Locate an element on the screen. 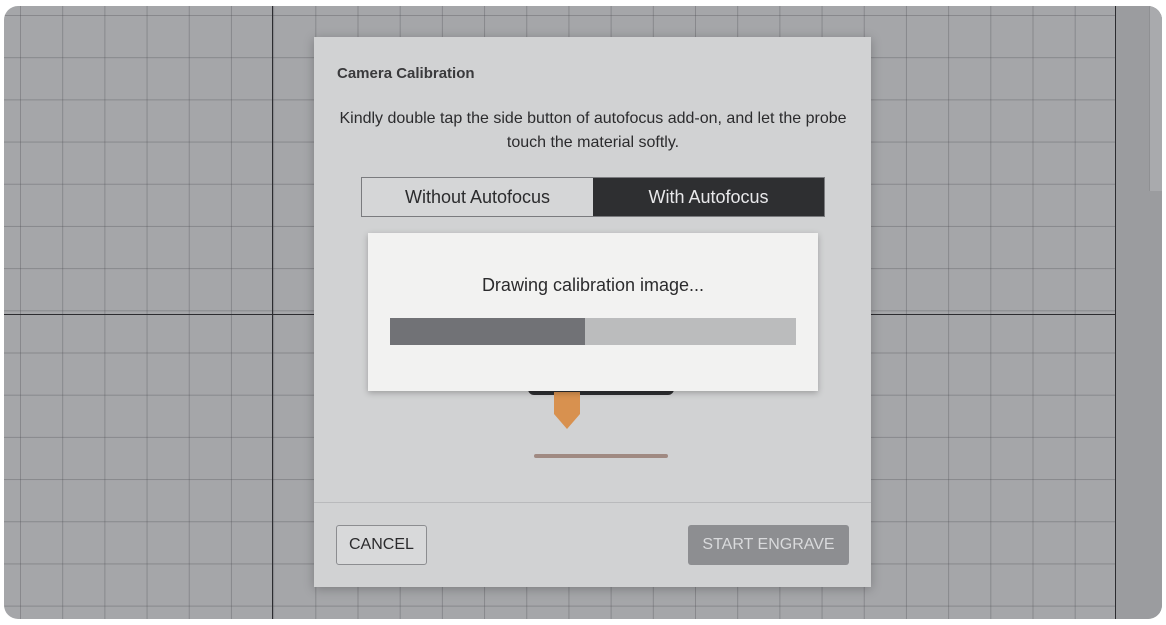 Image resolution: width=1166 pixels, height=625 pixels. scrollbar-track is located at coordinates (1139, 312).